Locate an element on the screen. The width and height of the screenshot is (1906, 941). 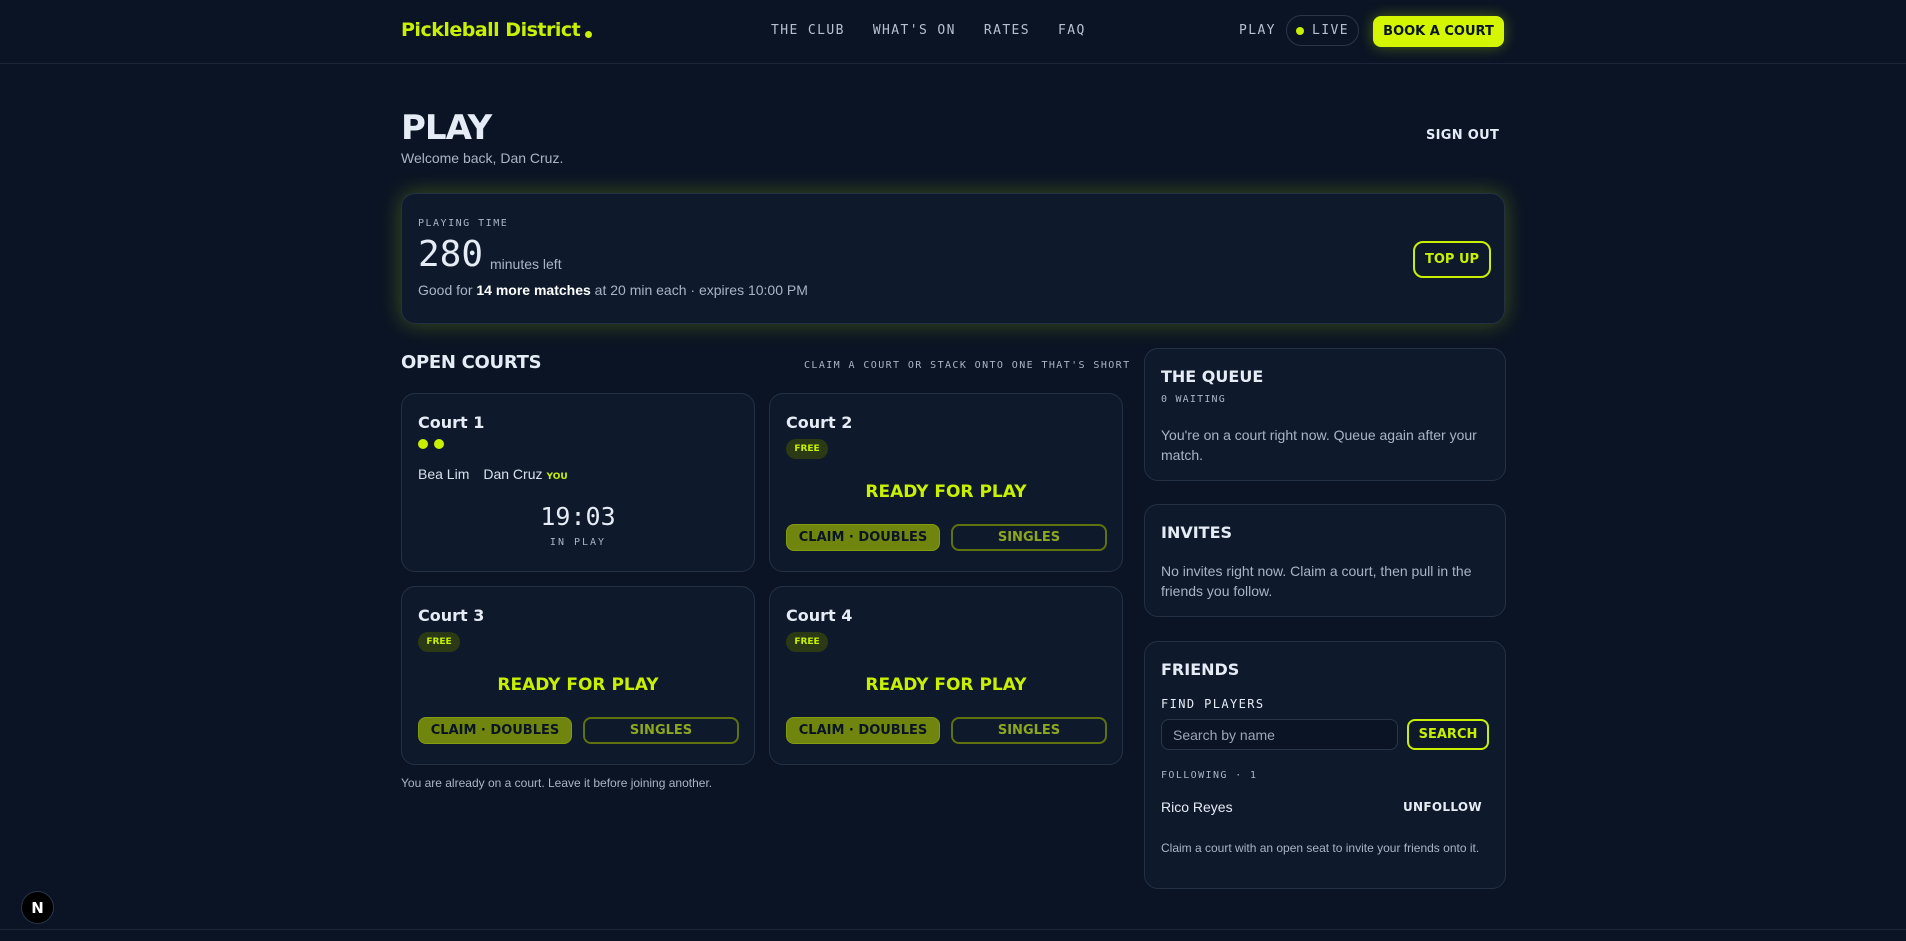
player-name: Dan Cruz is located at coordinates (513, 474).